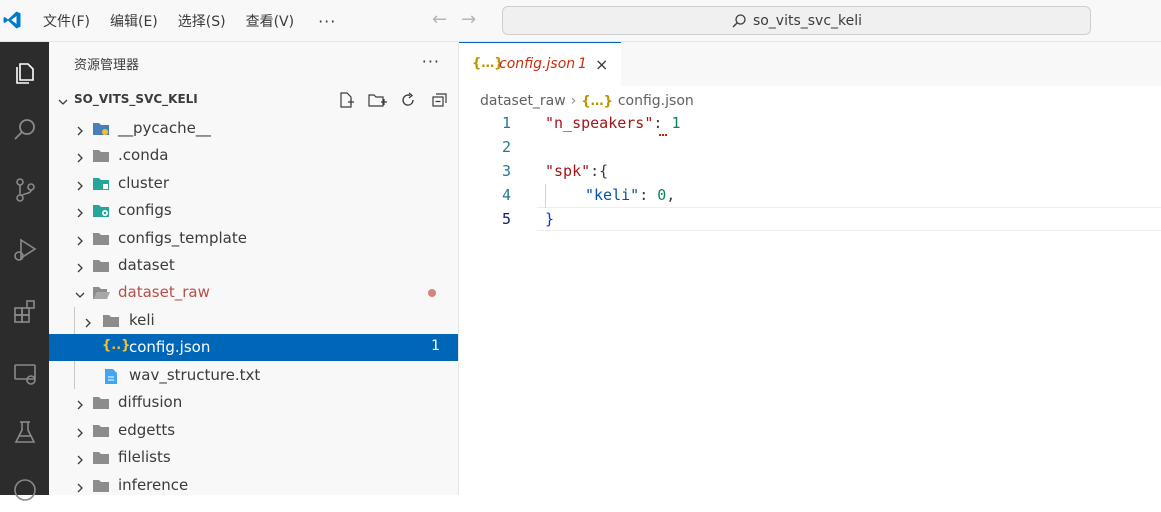 This screenshot has width=1161, height=512. What do you see at coordinates (253, 265) in the screenshot?
I see `tree-item-dataset: dataset` at bounding box center [253, 265].